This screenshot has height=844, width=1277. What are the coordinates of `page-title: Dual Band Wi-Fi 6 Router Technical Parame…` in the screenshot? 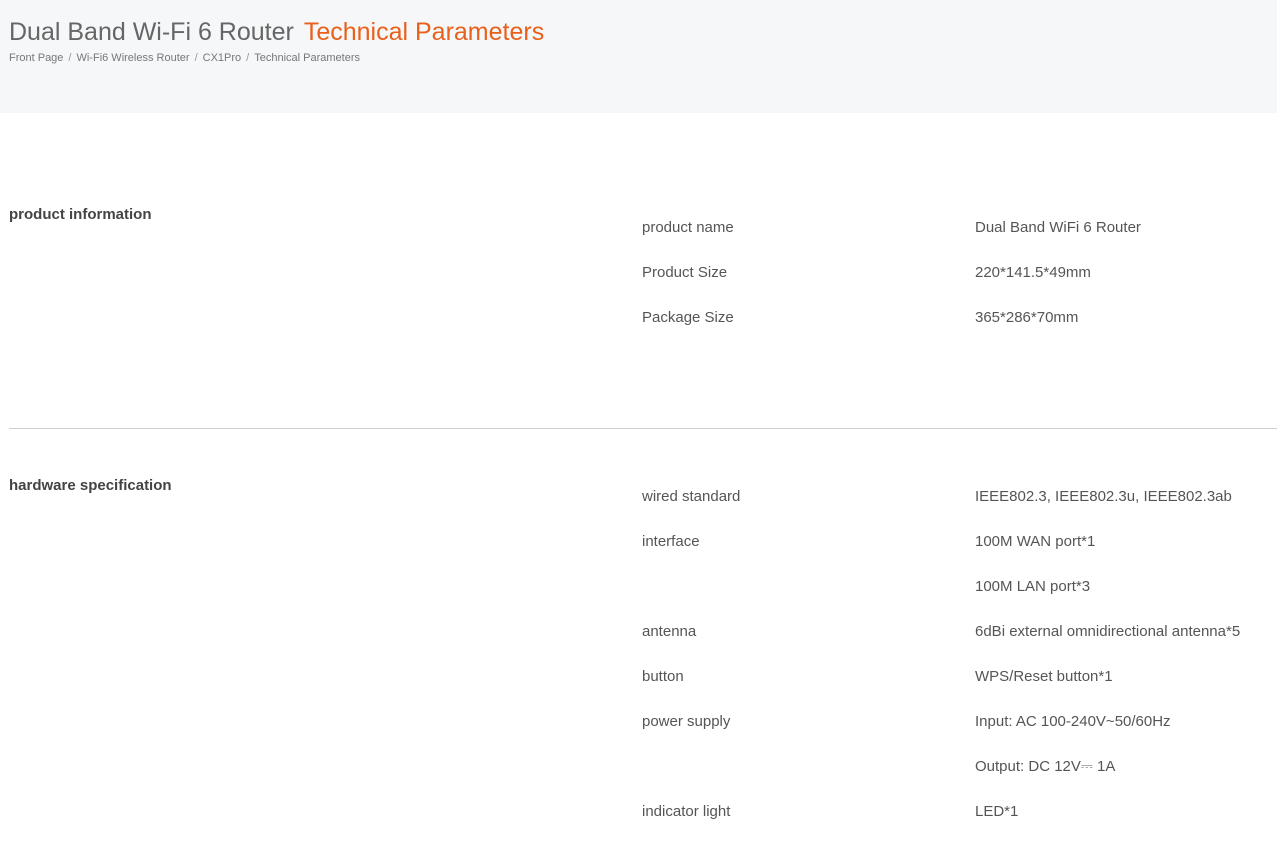 It's located at (276, 32).